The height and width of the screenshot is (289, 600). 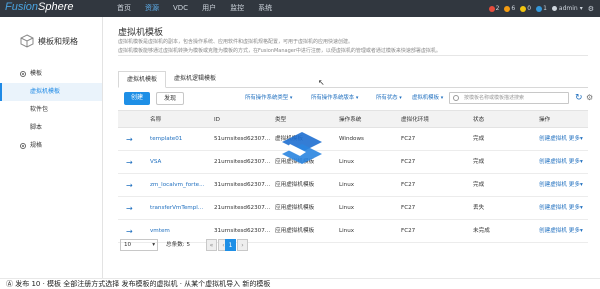 I want to click on column-header: 虚拟化环境, so click(x=415, y=120).